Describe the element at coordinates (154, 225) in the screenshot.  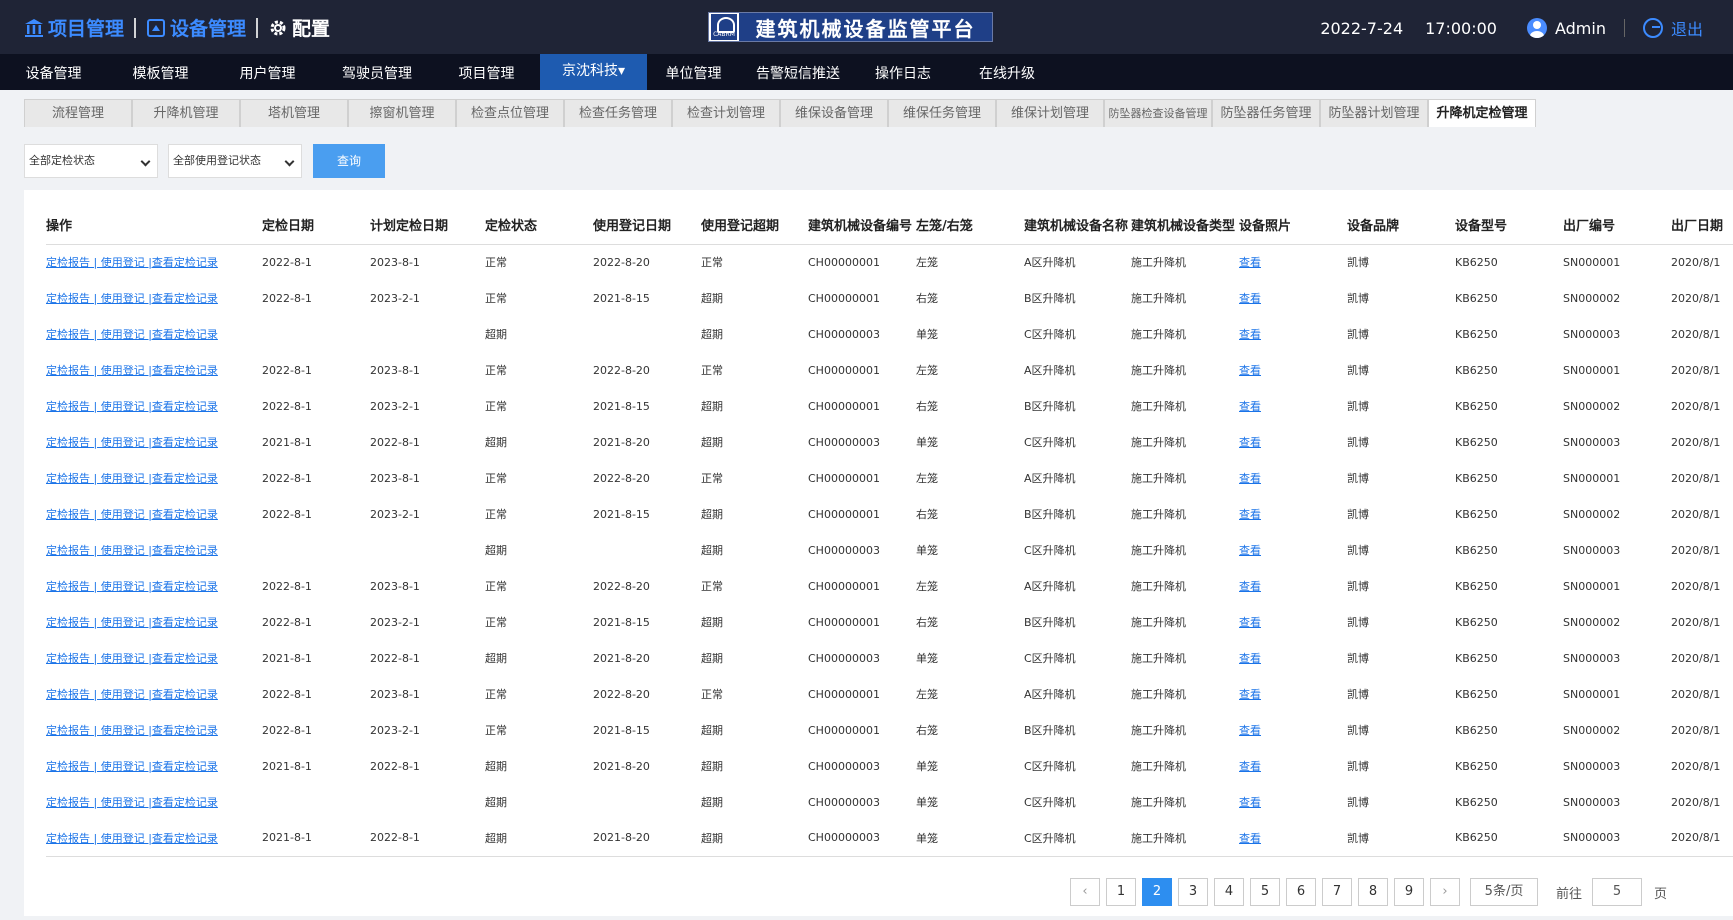
I see `column-header: 操作` at that location.